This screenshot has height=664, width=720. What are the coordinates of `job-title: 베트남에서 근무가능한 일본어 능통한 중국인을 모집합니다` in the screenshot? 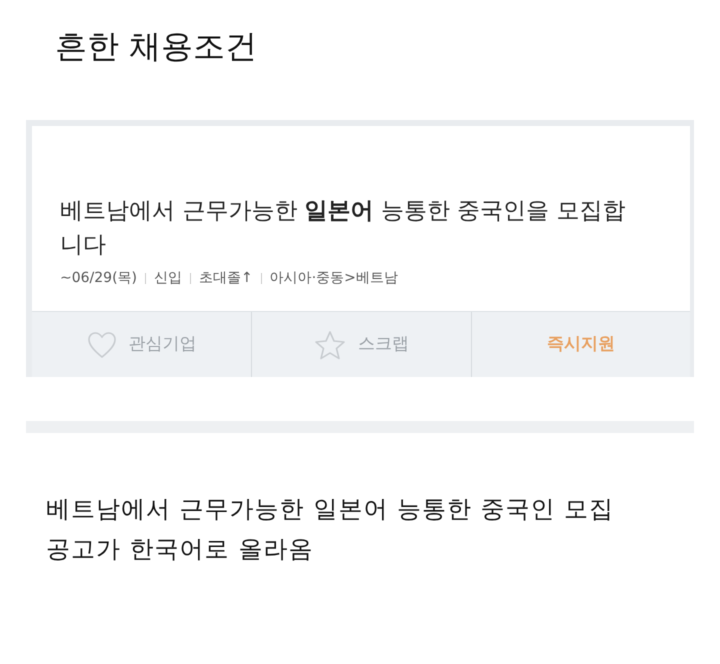 It's located at (343, 228).